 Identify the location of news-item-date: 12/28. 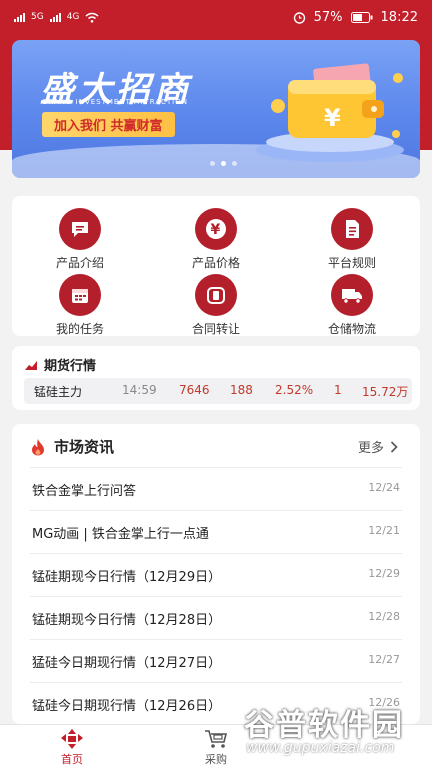
(384, 616).